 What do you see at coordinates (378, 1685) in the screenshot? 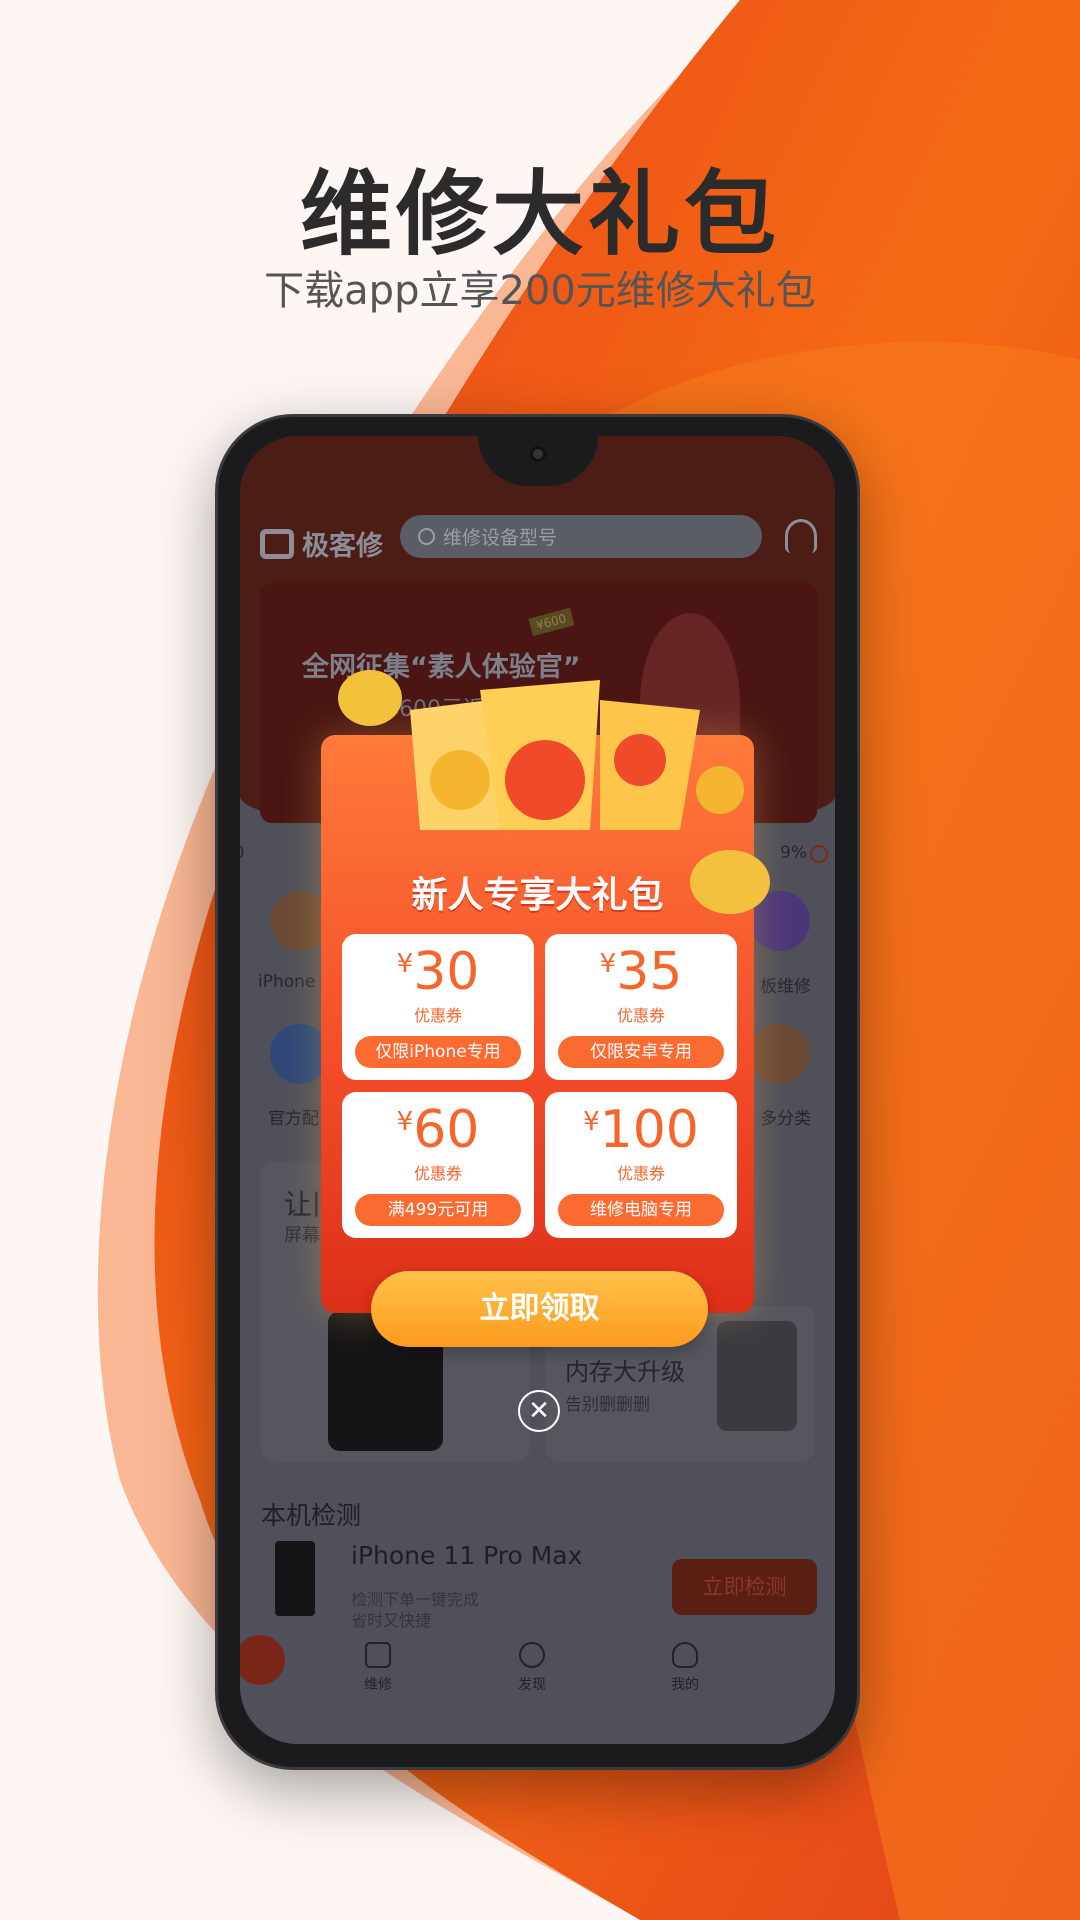
I see `tab-label: 维修` at bounding box center [378, 1685].